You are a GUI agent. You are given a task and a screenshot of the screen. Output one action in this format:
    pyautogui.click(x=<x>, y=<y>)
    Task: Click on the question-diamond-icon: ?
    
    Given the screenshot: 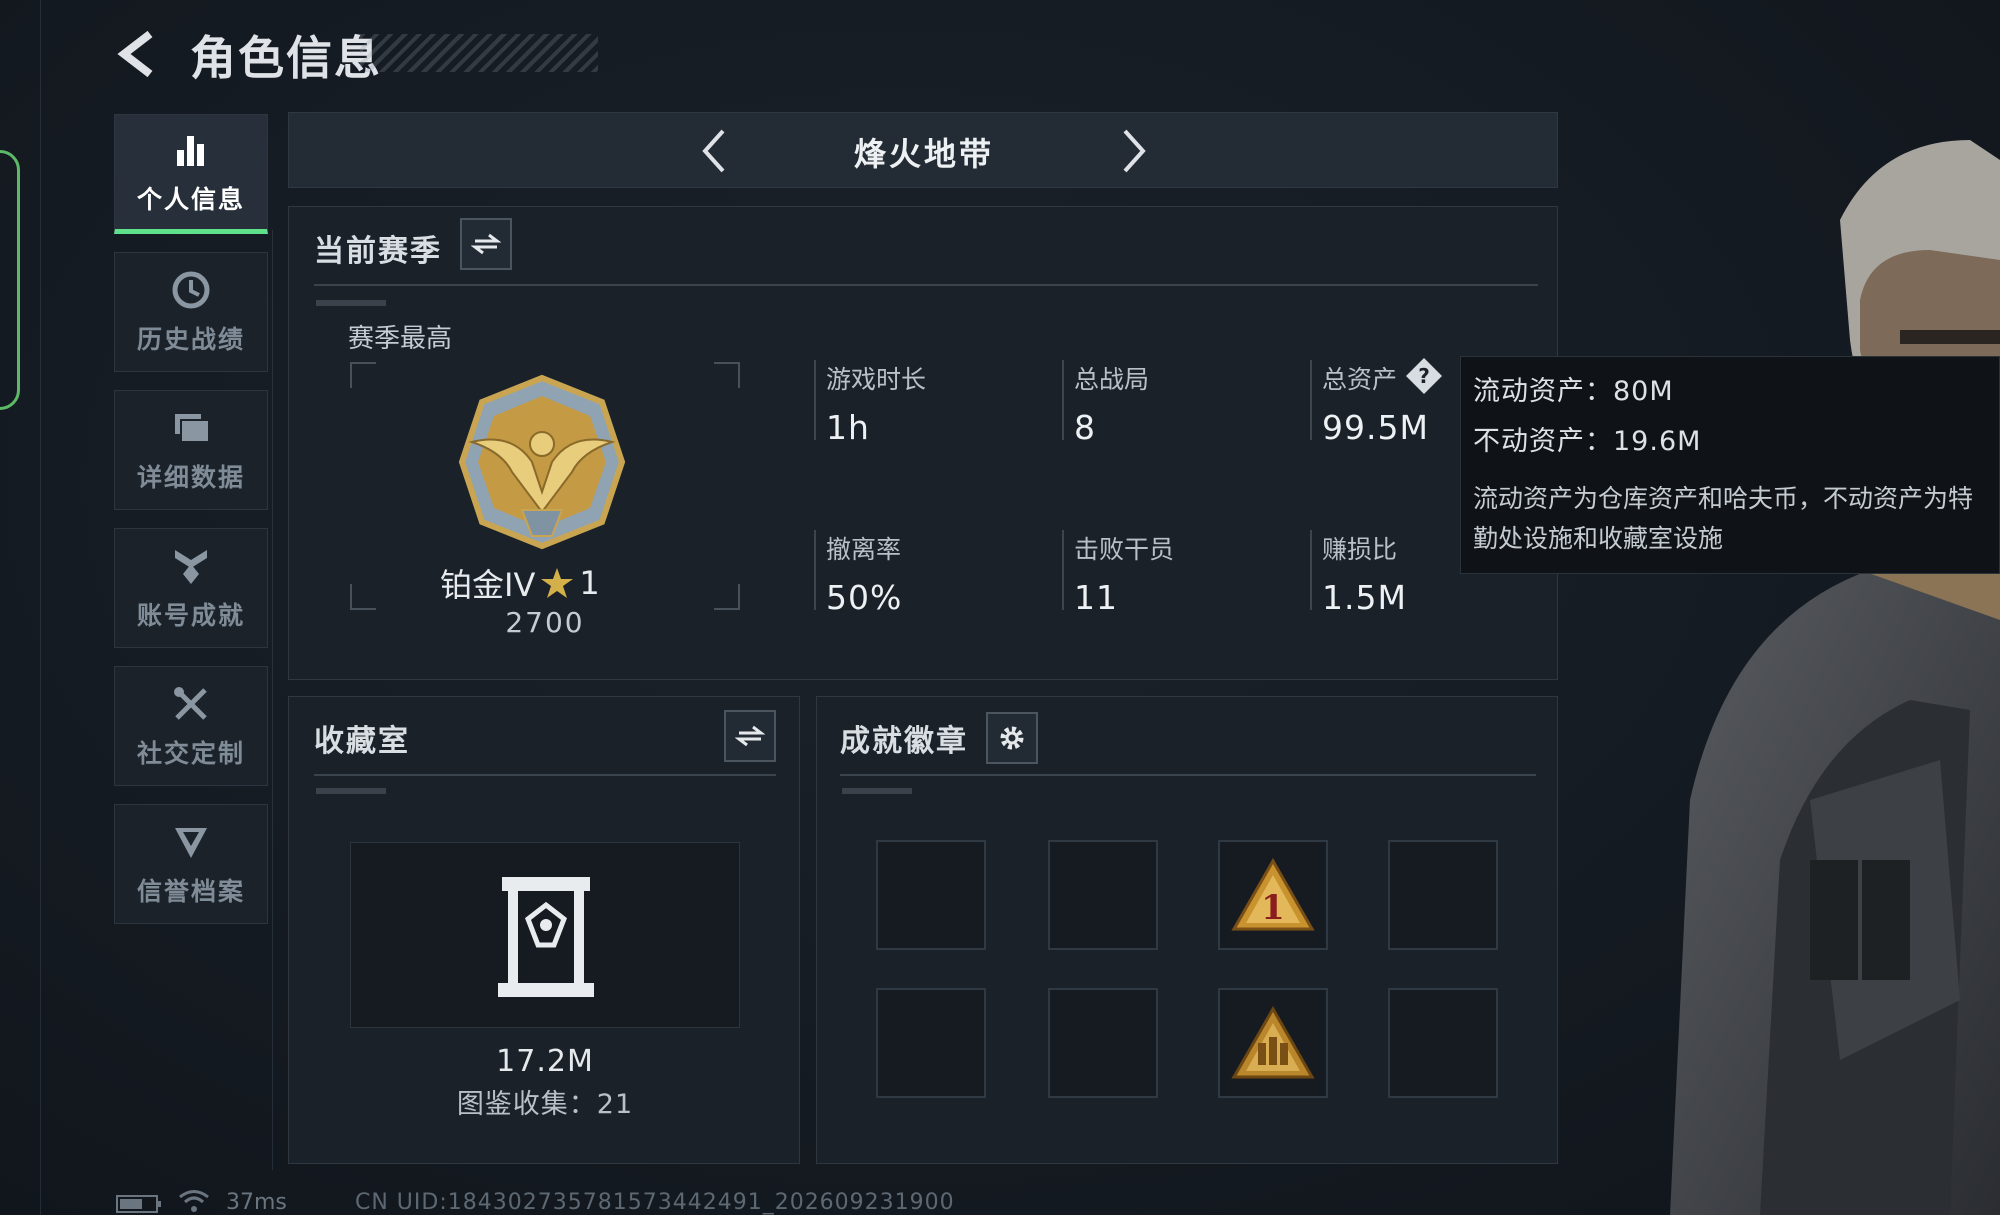 What is the action you would take?
    pyautogui.click(x=1424, y=376)
    